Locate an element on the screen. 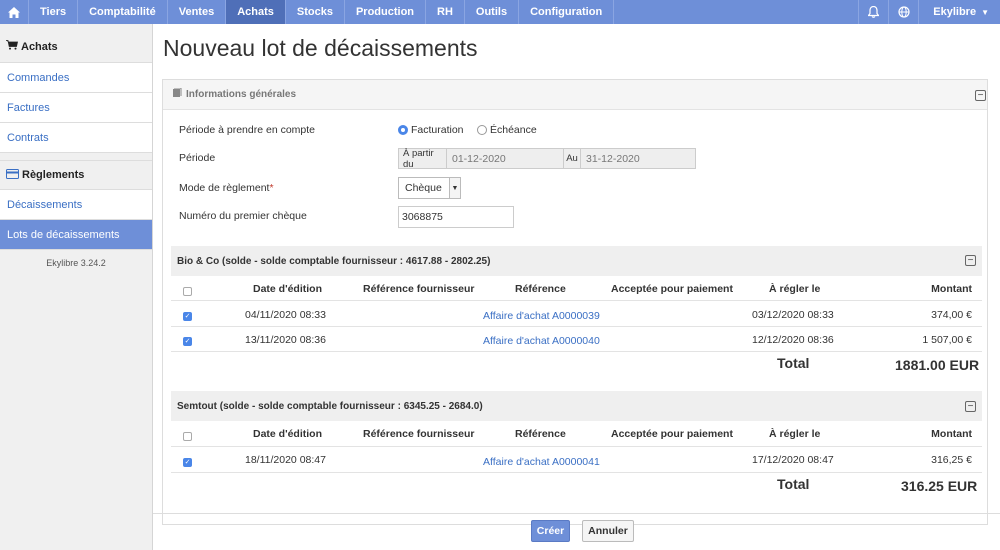  cell-a-regler: 17/12/2020 08:47 is located at coordinates (793, 460).